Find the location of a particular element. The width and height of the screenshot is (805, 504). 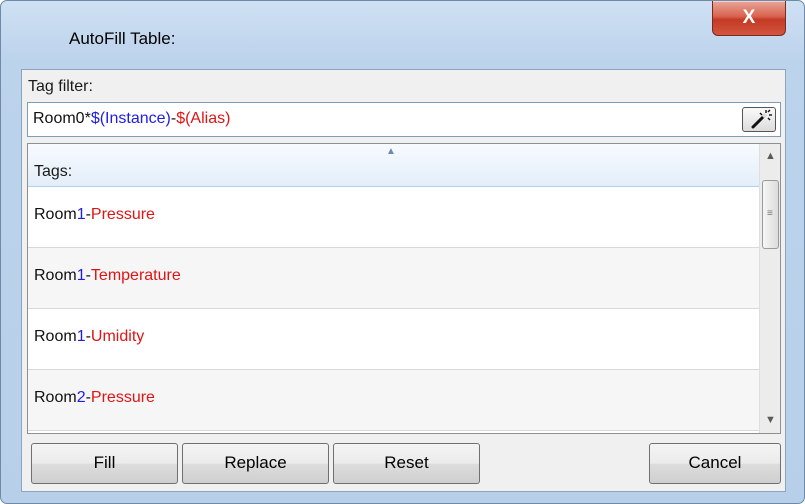

magic-wand-icon is located at coordinates (761, 119).